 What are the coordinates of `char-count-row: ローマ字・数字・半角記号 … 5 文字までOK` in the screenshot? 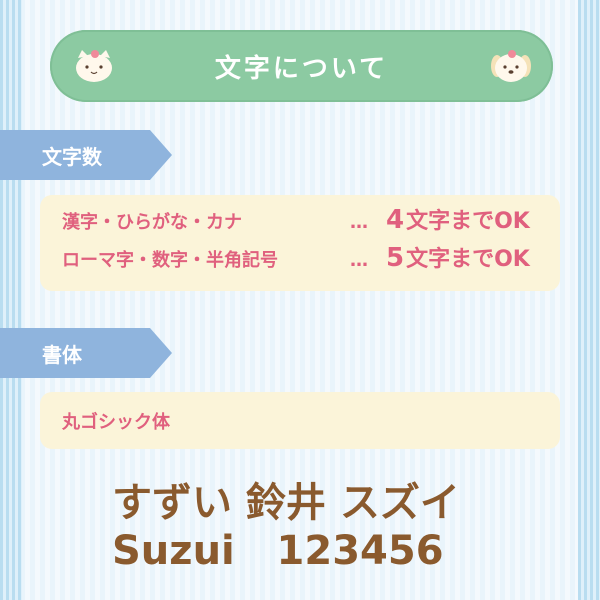 It's located at (302, 257).